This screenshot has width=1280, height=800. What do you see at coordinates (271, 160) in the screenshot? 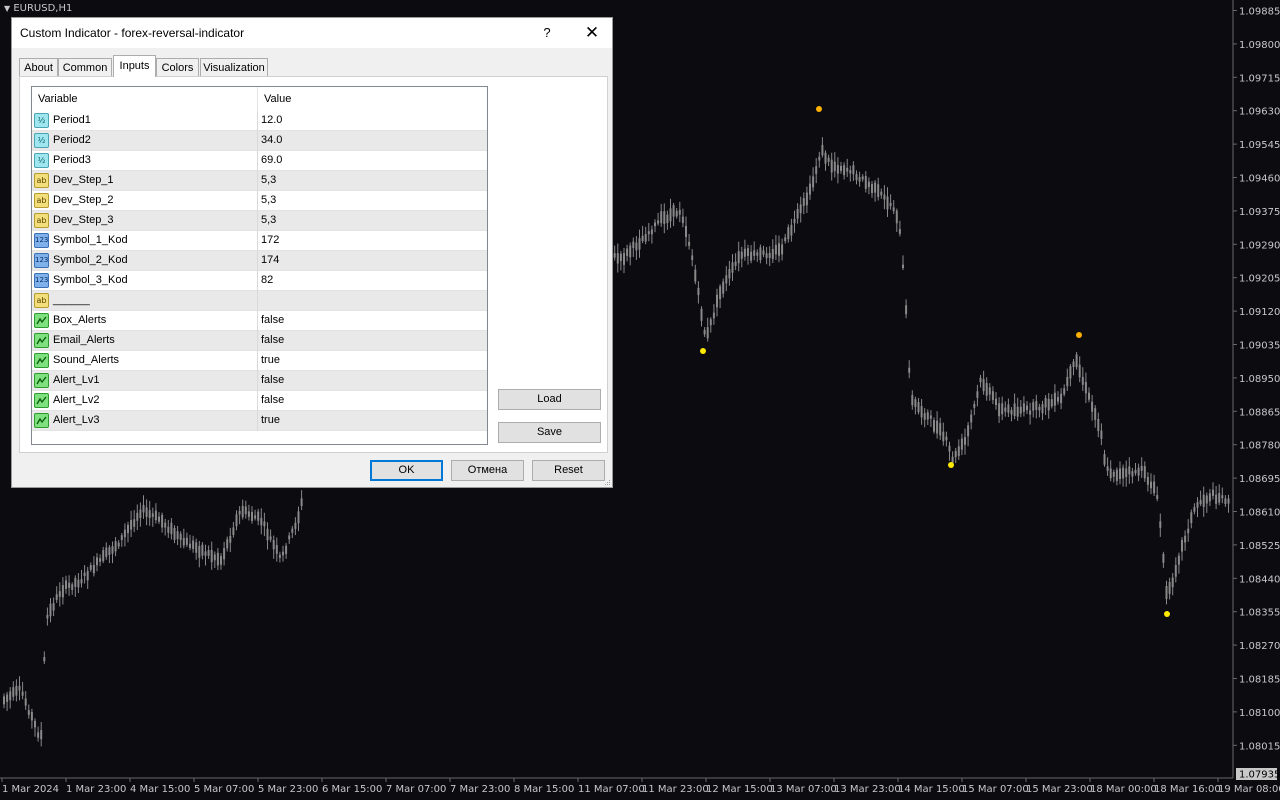
I see `input-value: 69.0` at bounding box center [271, 160].